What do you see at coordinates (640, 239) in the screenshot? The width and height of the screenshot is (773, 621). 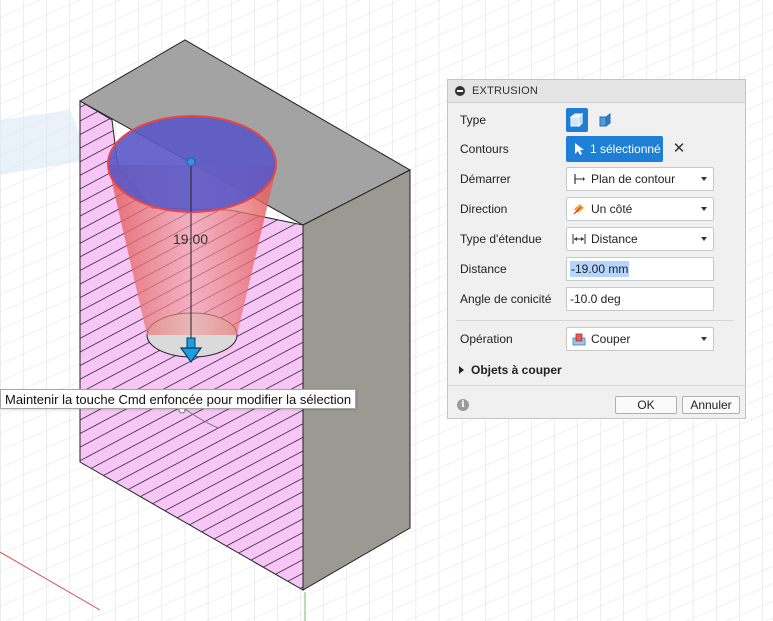 I see `extent-select: Distance` at bounding box center [640, 239].